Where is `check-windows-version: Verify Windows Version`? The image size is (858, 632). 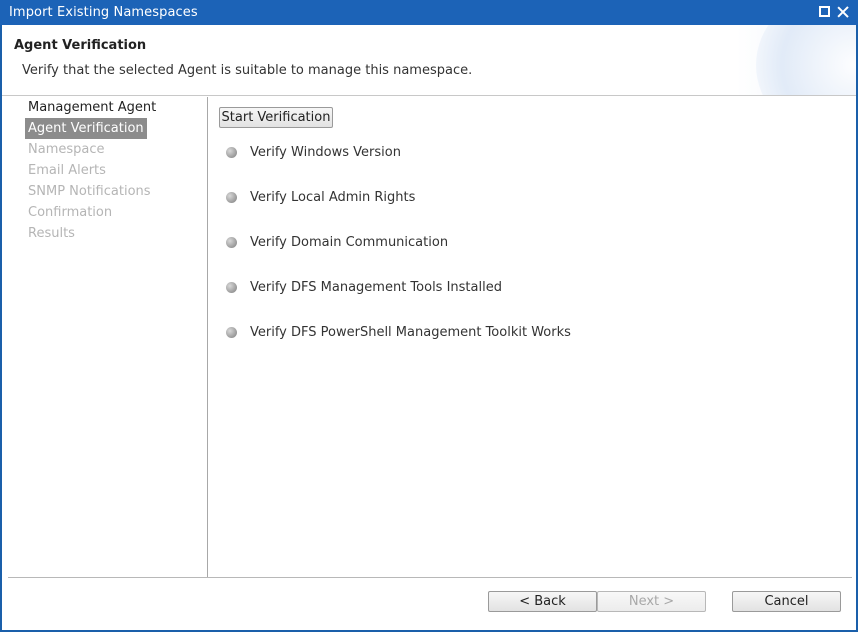
check-windows-version: Verify Windows Version is located at coordinates (313, 152).